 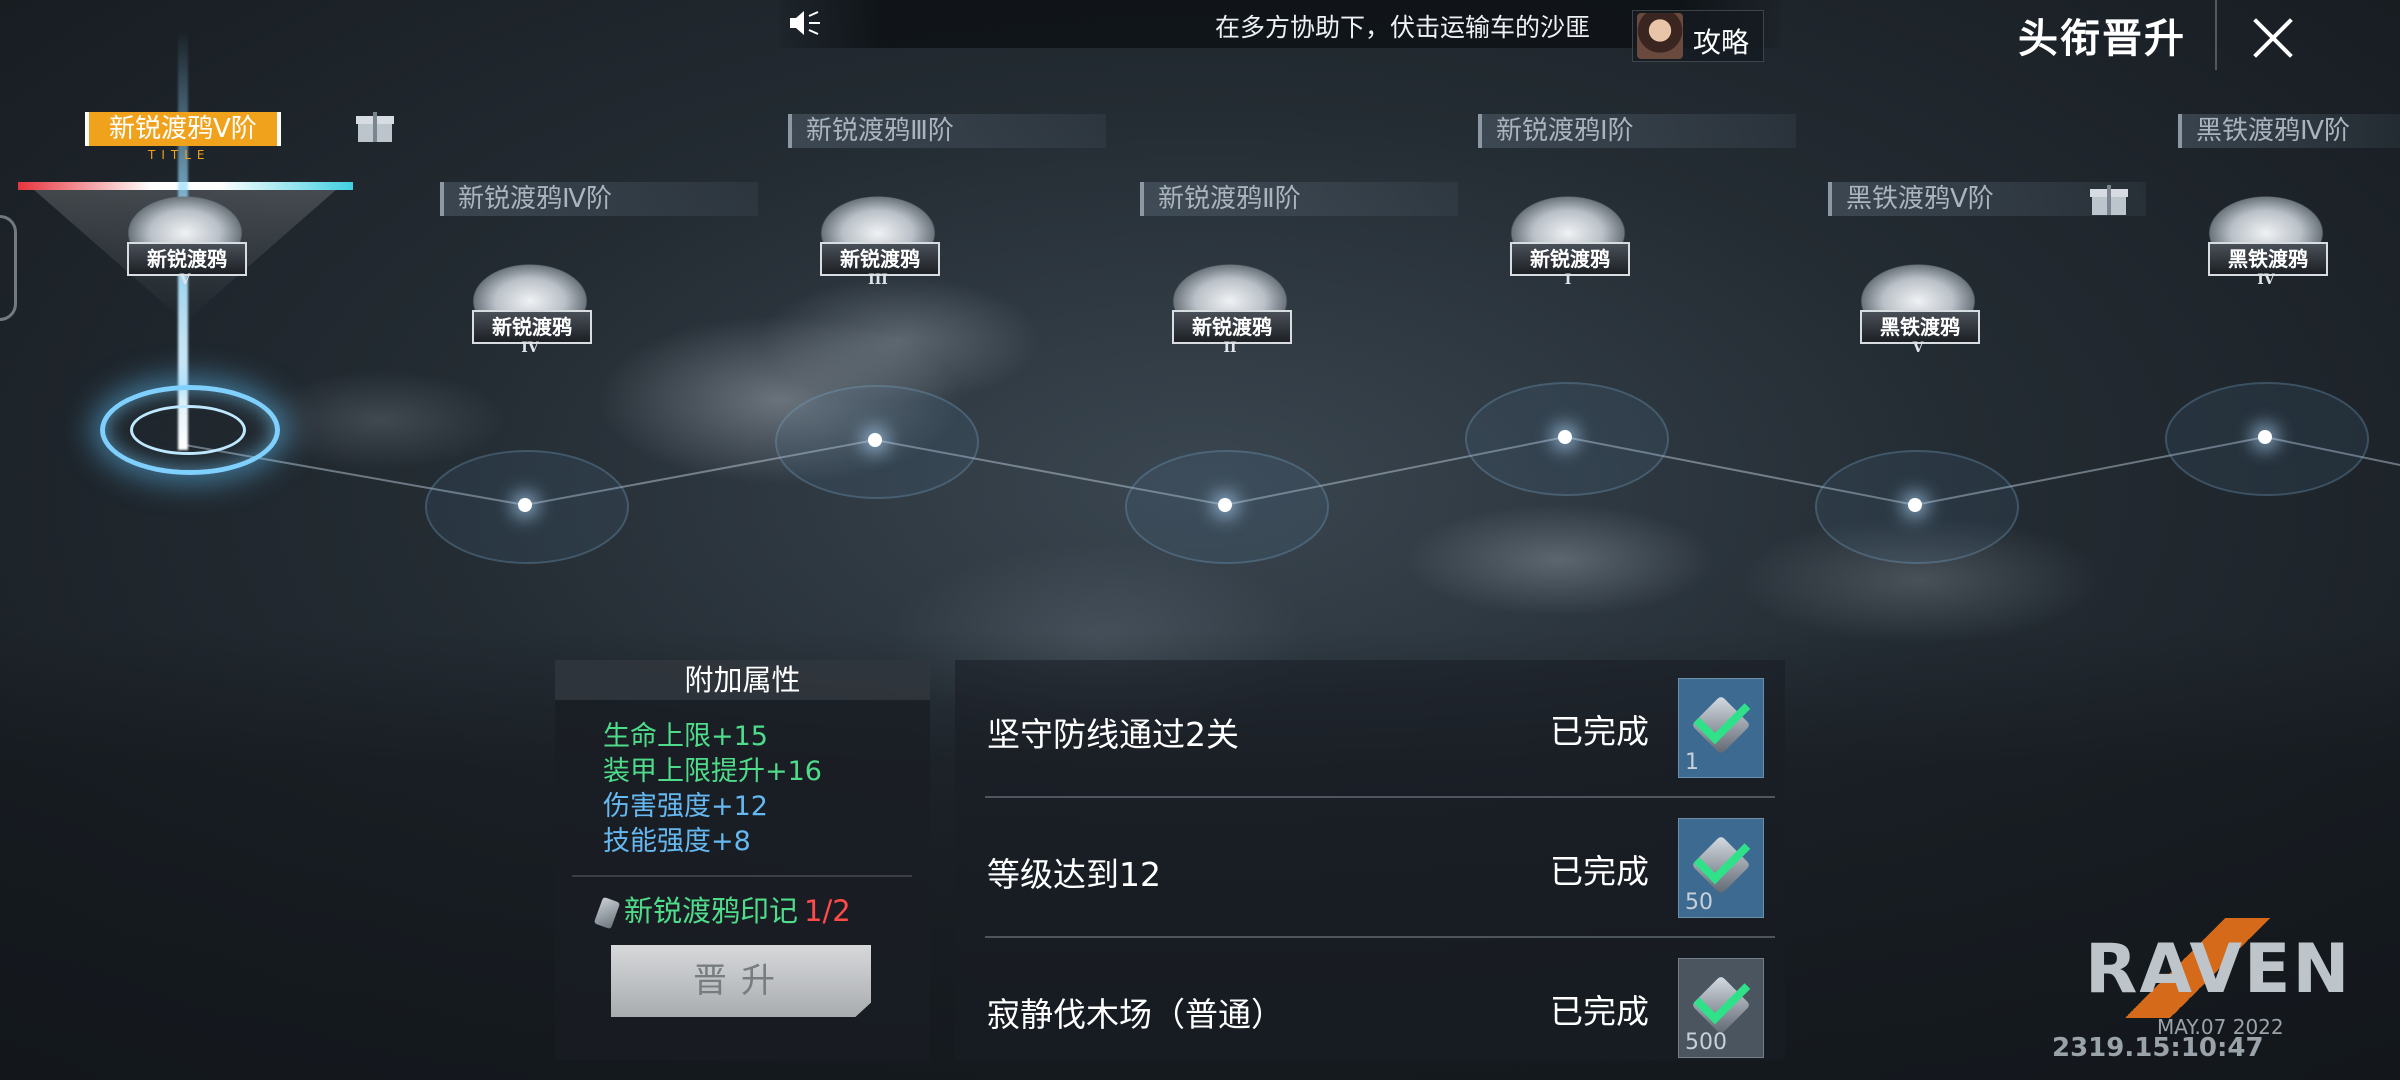 What do you see at coordinates (741, 981) in the screenshot?
I see `promote-button: 晋升` at bounding box center [741, 981].